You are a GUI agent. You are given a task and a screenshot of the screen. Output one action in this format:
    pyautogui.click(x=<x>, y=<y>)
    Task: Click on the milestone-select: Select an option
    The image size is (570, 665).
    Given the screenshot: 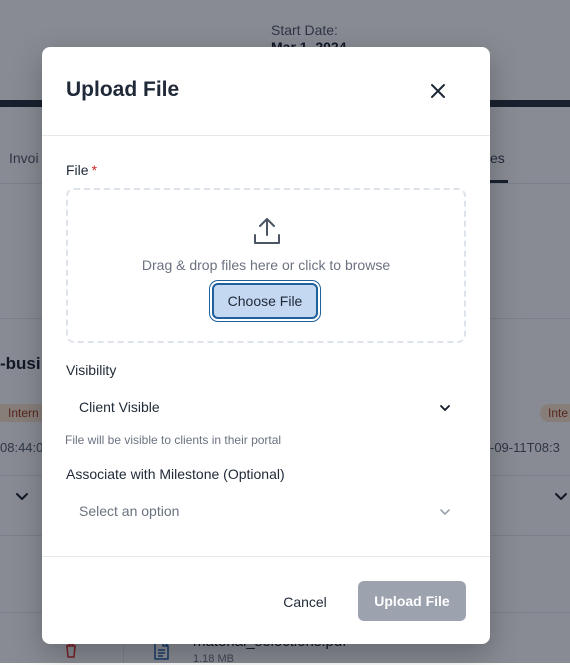 What is the action you would take?
    pyautogui.click(x=266, y=511)
    